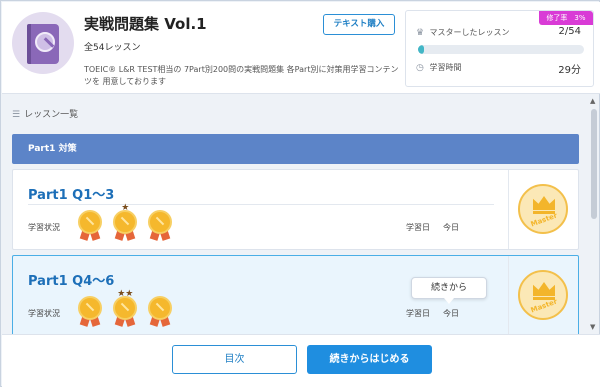 This screenshot has width=600, height=387. I want to click on course-title: 実戦問題集 Vol.1, so click(145, 24).